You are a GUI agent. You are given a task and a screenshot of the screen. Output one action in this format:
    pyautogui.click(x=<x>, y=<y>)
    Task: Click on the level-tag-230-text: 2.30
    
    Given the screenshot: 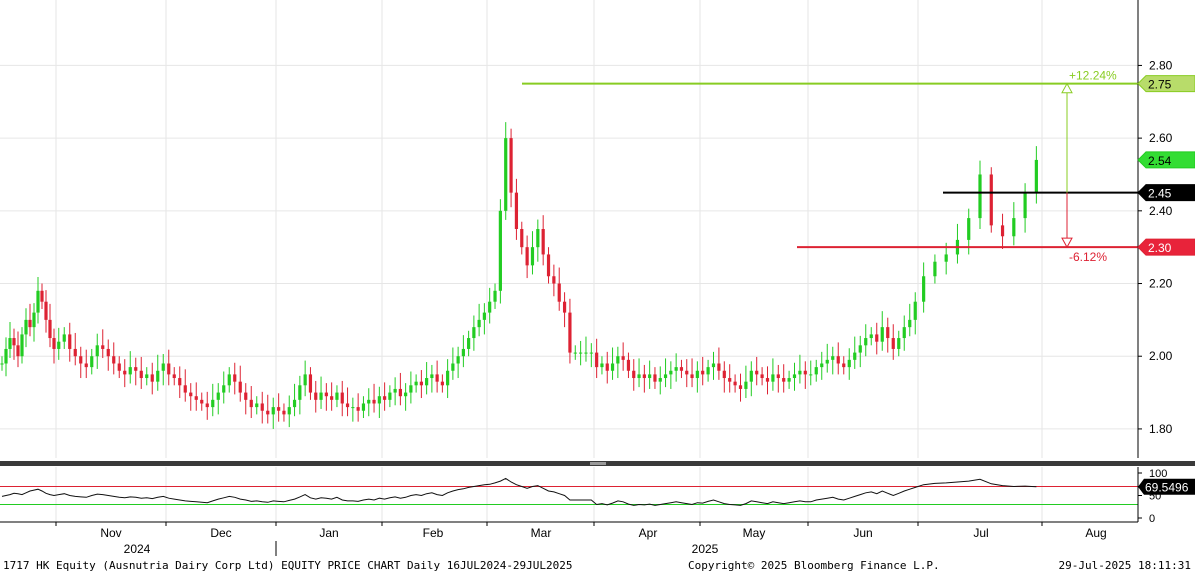 What is the action you would take?
    pyautogui.click(x=1160, y=248)
    